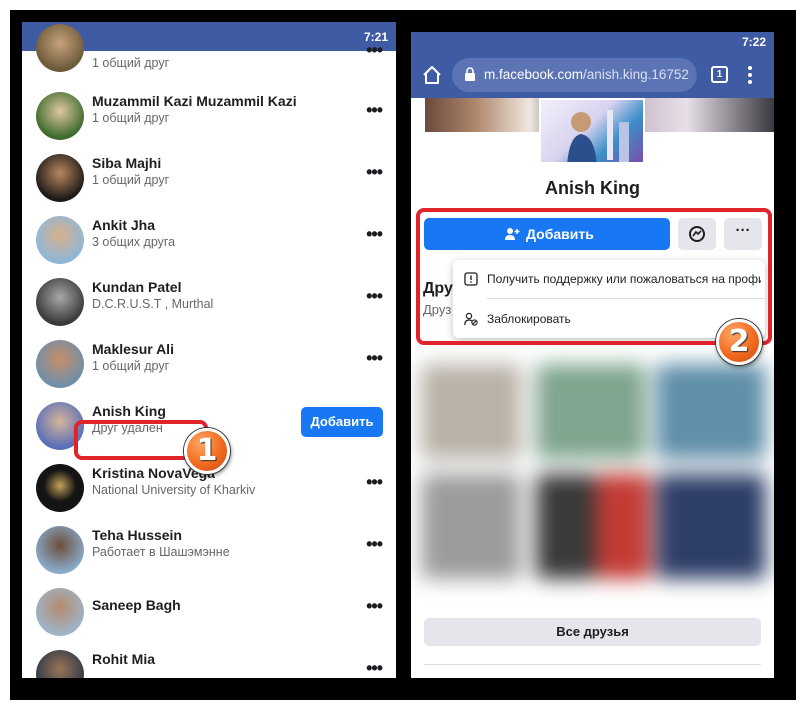  Describe the element at coordinates (123, 659) in the screenshot. I see `friend-name: Rohit Mia` at that location.